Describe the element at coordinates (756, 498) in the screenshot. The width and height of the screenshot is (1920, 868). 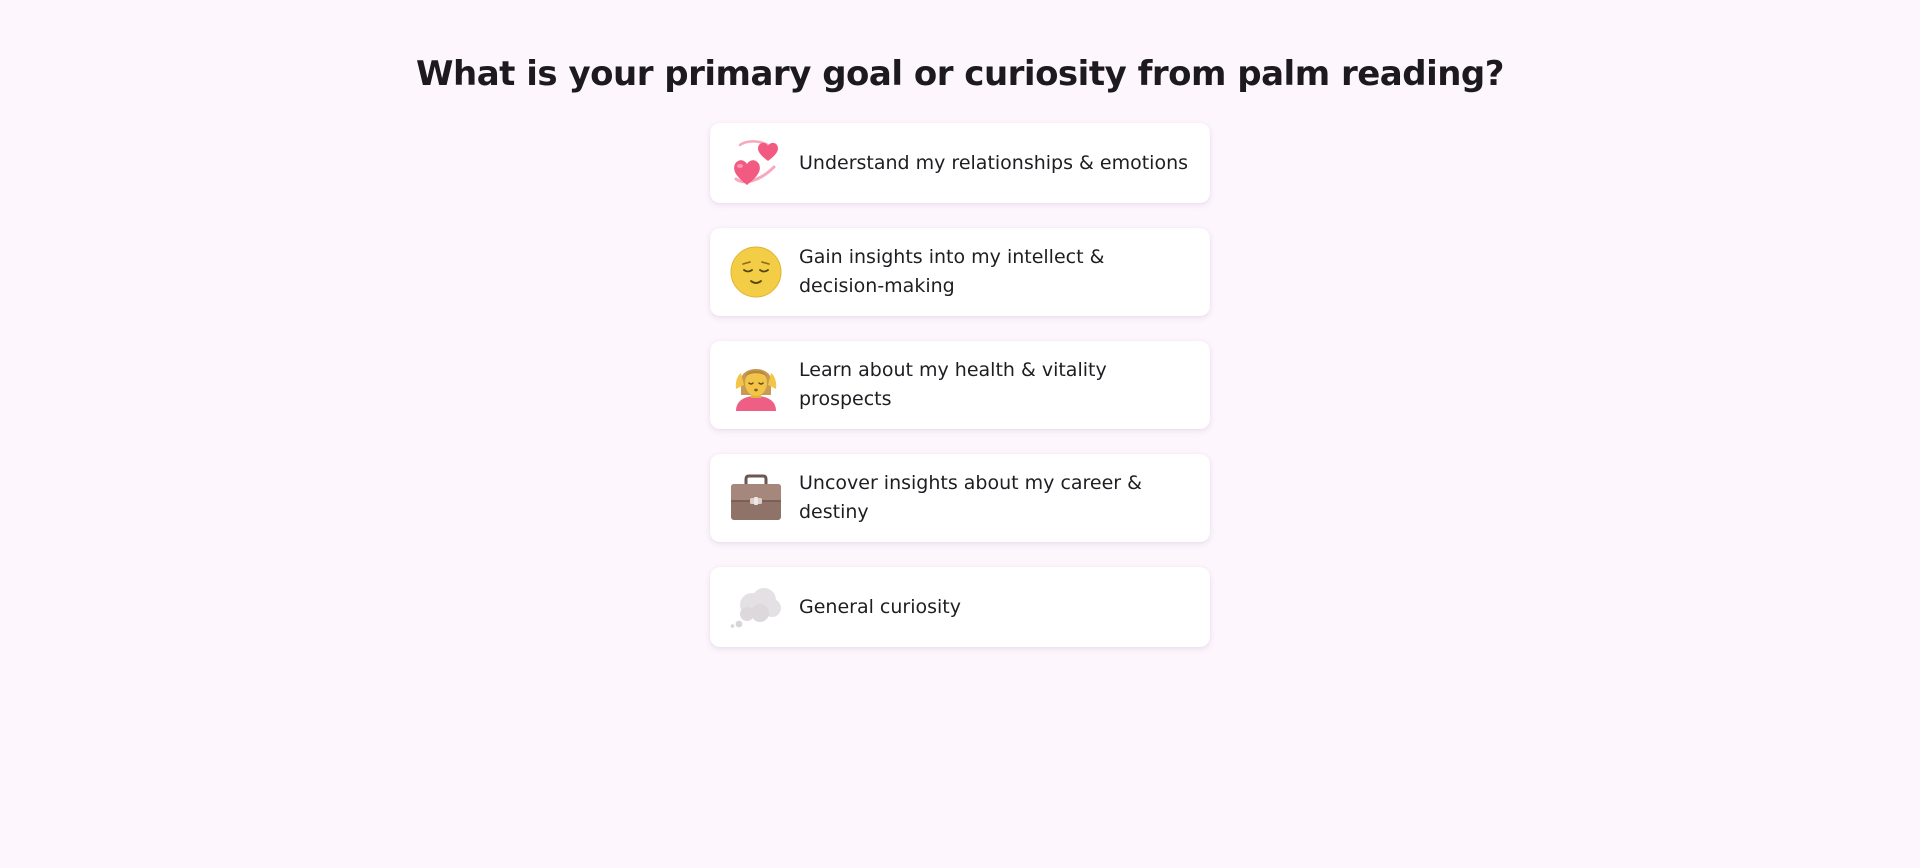
I see `briefcase-icon` at that location.